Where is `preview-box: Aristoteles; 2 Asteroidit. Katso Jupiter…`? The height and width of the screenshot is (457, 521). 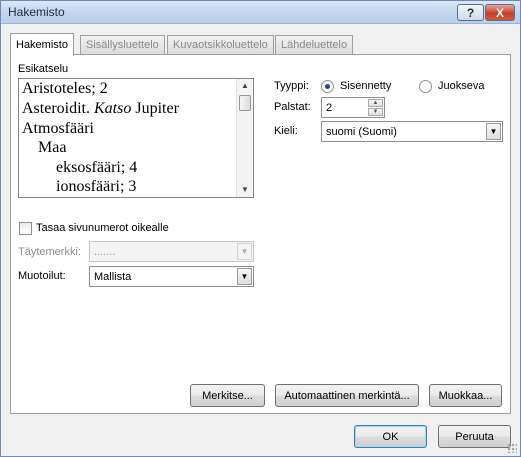 preview-box: Aristoteles; 2 Asteroidit. Katso Jupiter… is located at coordinates (136, 138).